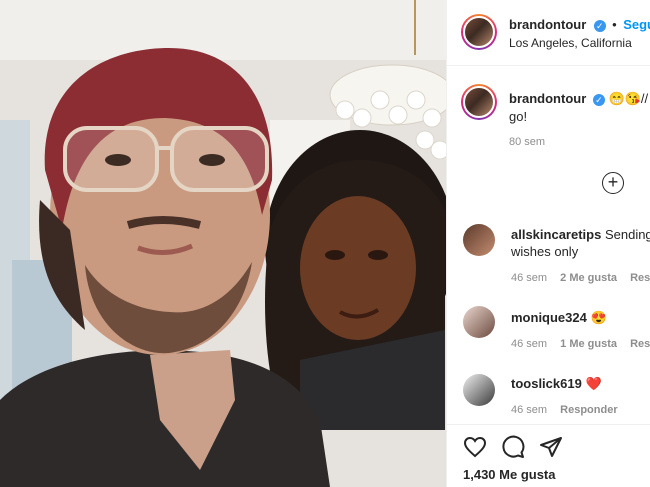 This screenshot has height=487, width=650. What do you see at coordinates (556, 234) in the screenshot?
I see `comment-username: allskincaretips` at bounding box center [556, 234].